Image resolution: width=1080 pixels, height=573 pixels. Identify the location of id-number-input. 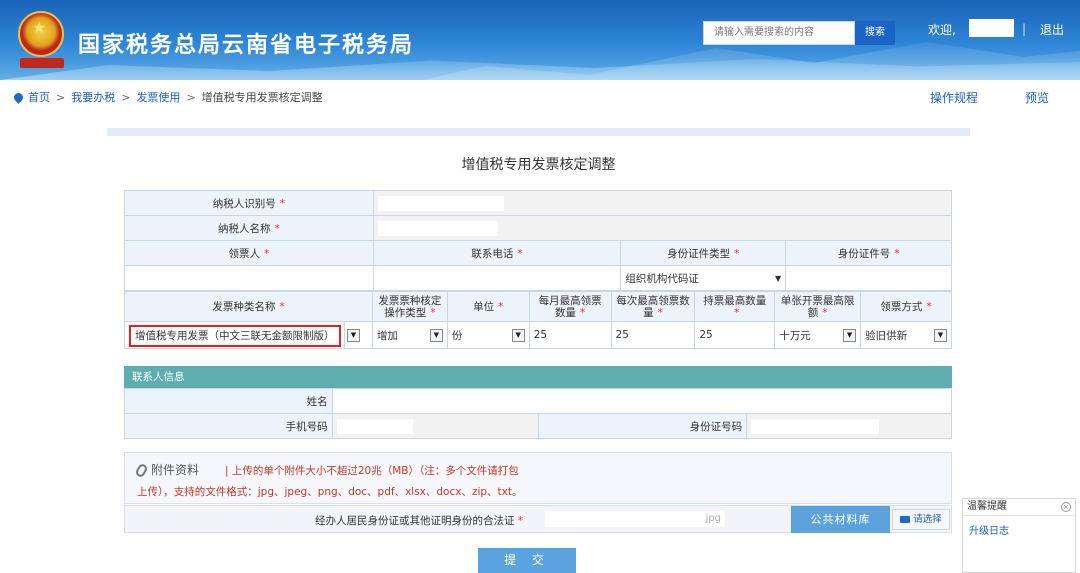
(868, 278).